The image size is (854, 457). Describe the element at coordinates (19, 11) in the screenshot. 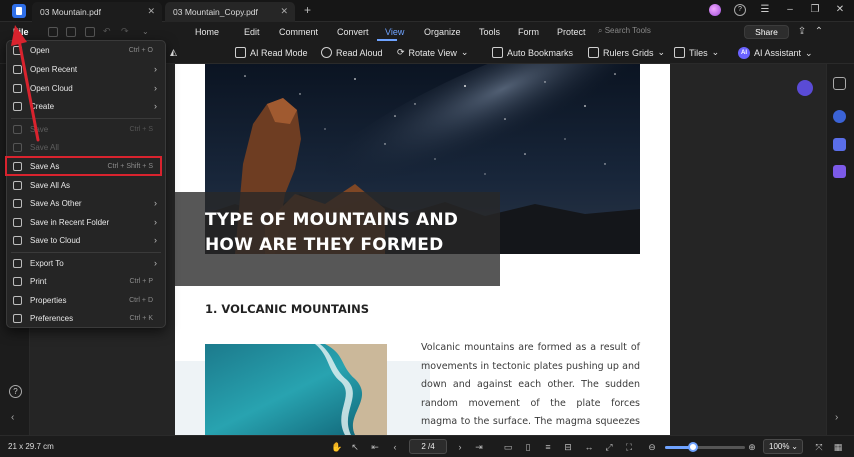

I see `app-logo-icon` at that location.